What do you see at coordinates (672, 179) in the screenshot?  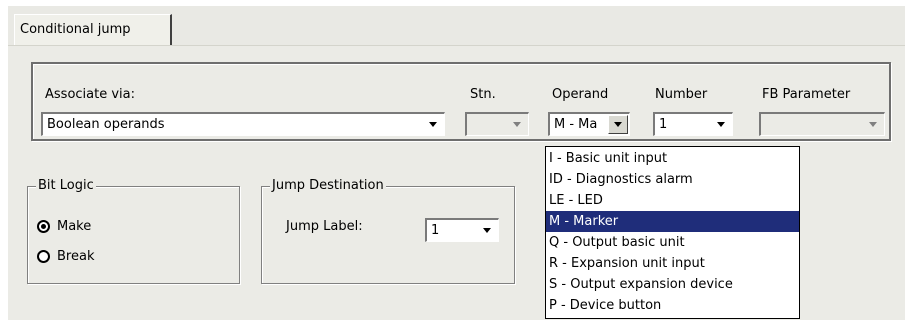 I see `operand-option: ID - Diagnostics alarm` at bounding box center [672, 179].